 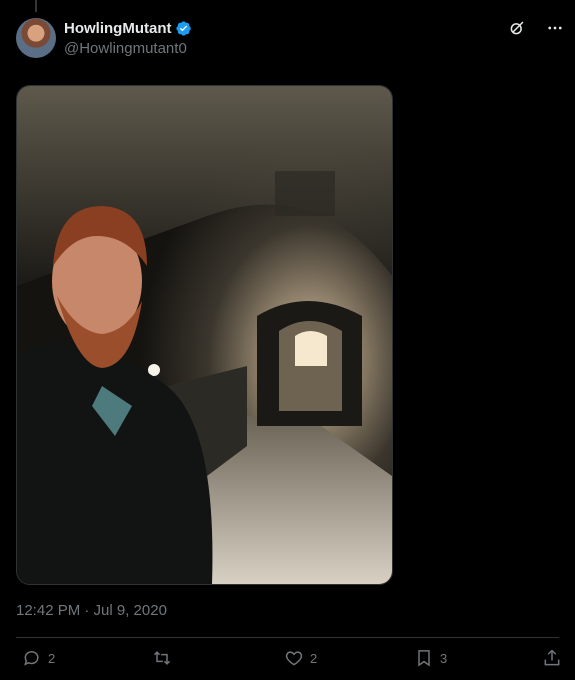 What do you see at coordinates (517, 28) in the screenshot?
I see `grok-icon` at bounding box center [517, 28].